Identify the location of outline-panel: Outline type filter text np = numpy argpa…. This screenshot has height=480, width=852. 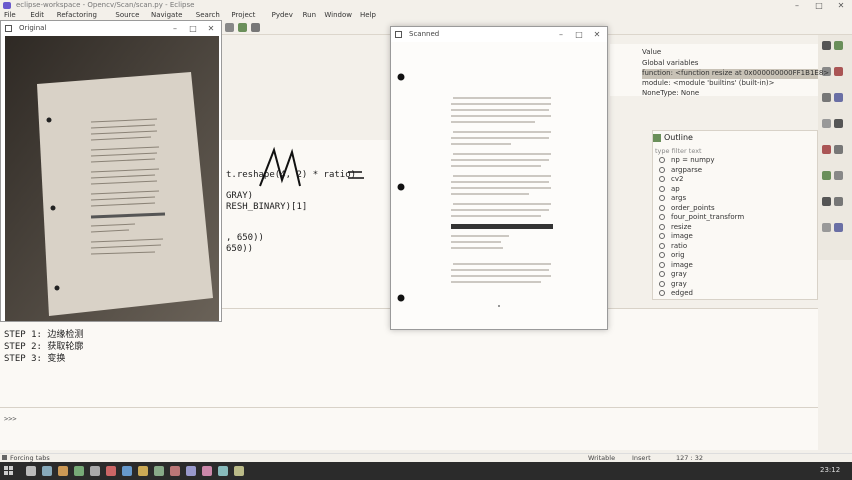
(735, 215).